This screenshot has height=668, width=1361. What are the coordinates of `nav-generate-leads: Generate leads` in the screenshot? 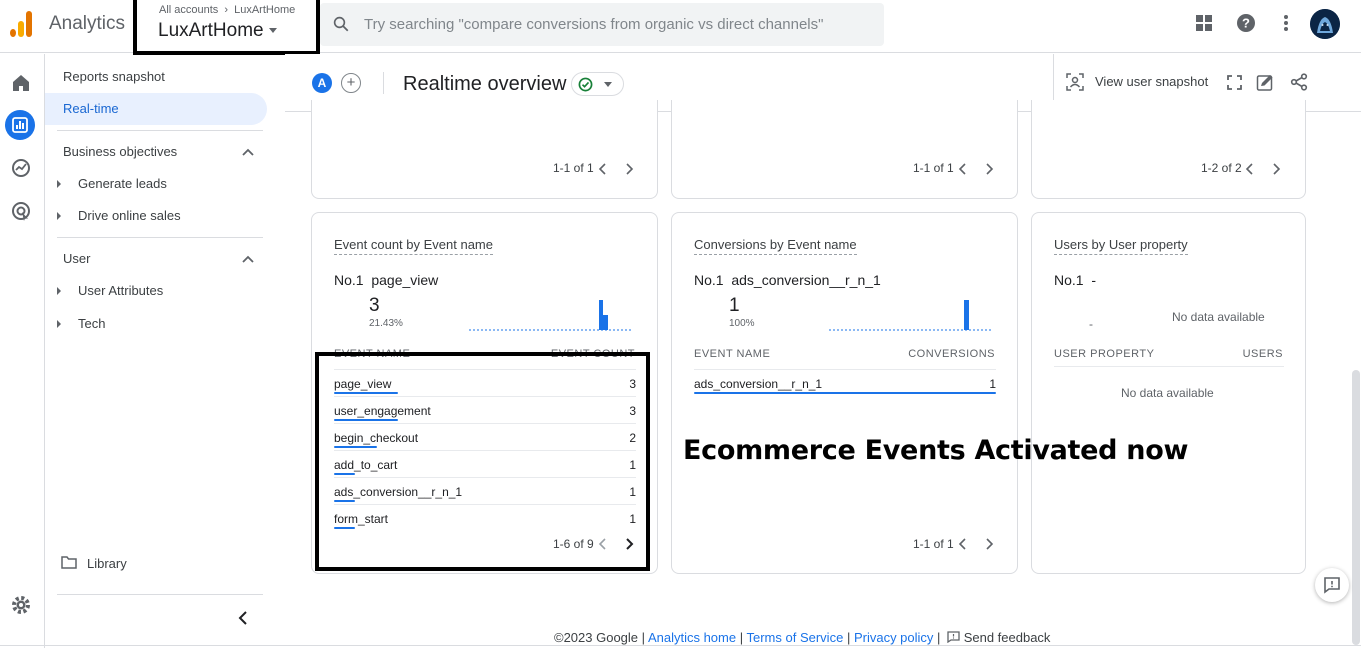 It's located at (122, 183).